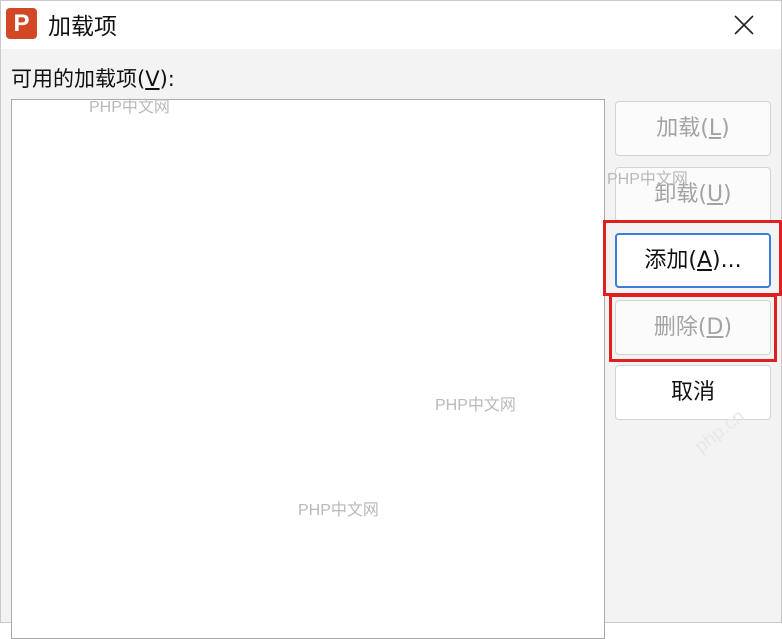 The image size is (782, 639). Describe the element at coordinates (693, 128) in the screenshot. I see `load-button: 加载(L)` at that location.